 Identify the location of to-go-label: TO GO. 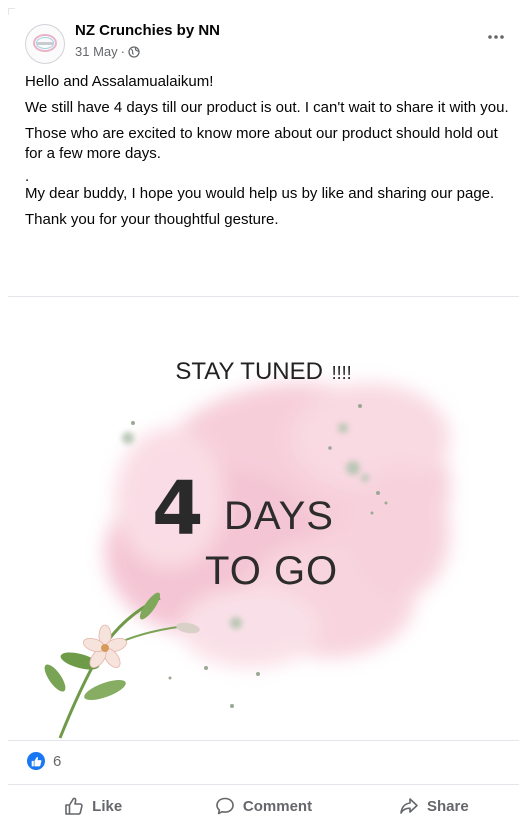
(272, 571).